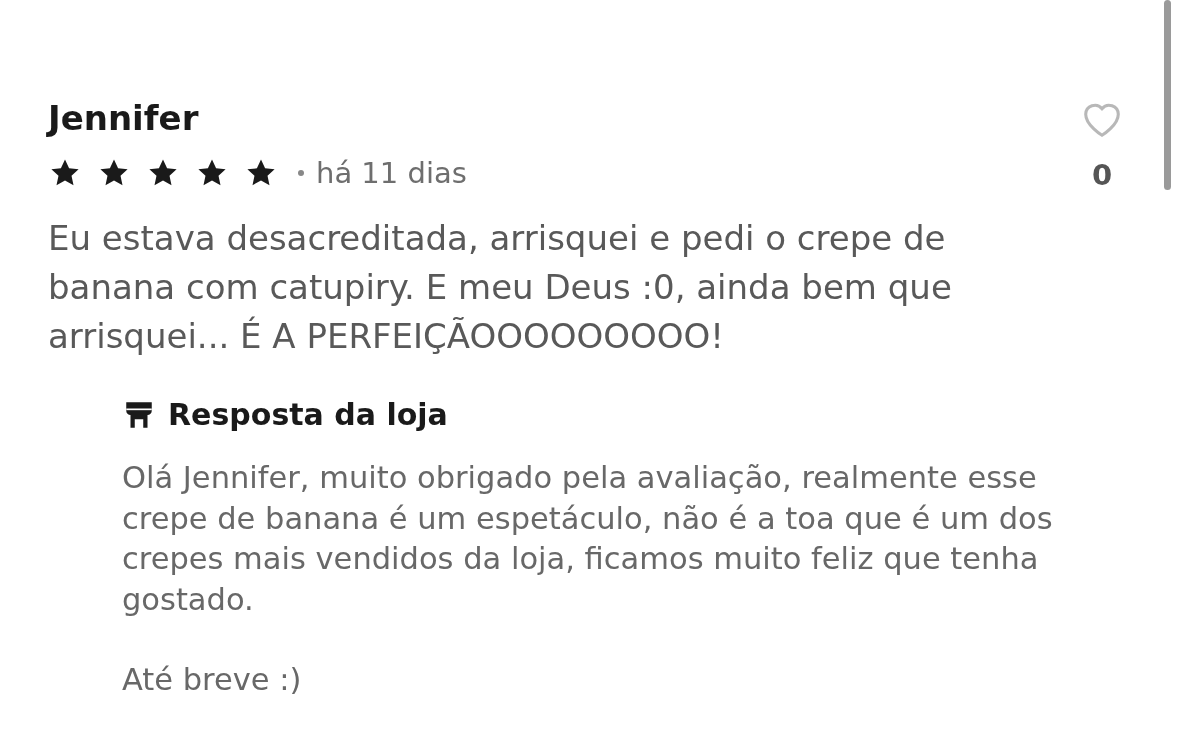 The width and height of the screenshot is (1179, 752). Describe the element at coordinates (308, 414) in the screenshot. I see `reply-title: Resposta da loja` at that location.